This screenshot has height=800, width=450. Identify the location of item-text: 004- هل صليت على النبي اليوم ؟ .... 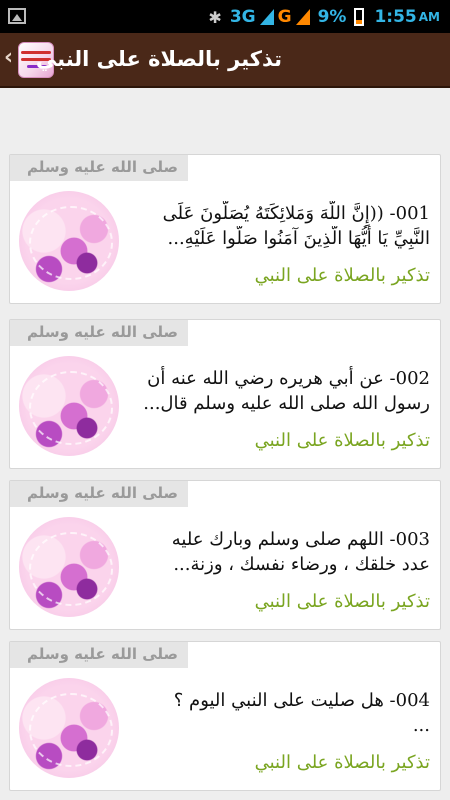
(280, 713).